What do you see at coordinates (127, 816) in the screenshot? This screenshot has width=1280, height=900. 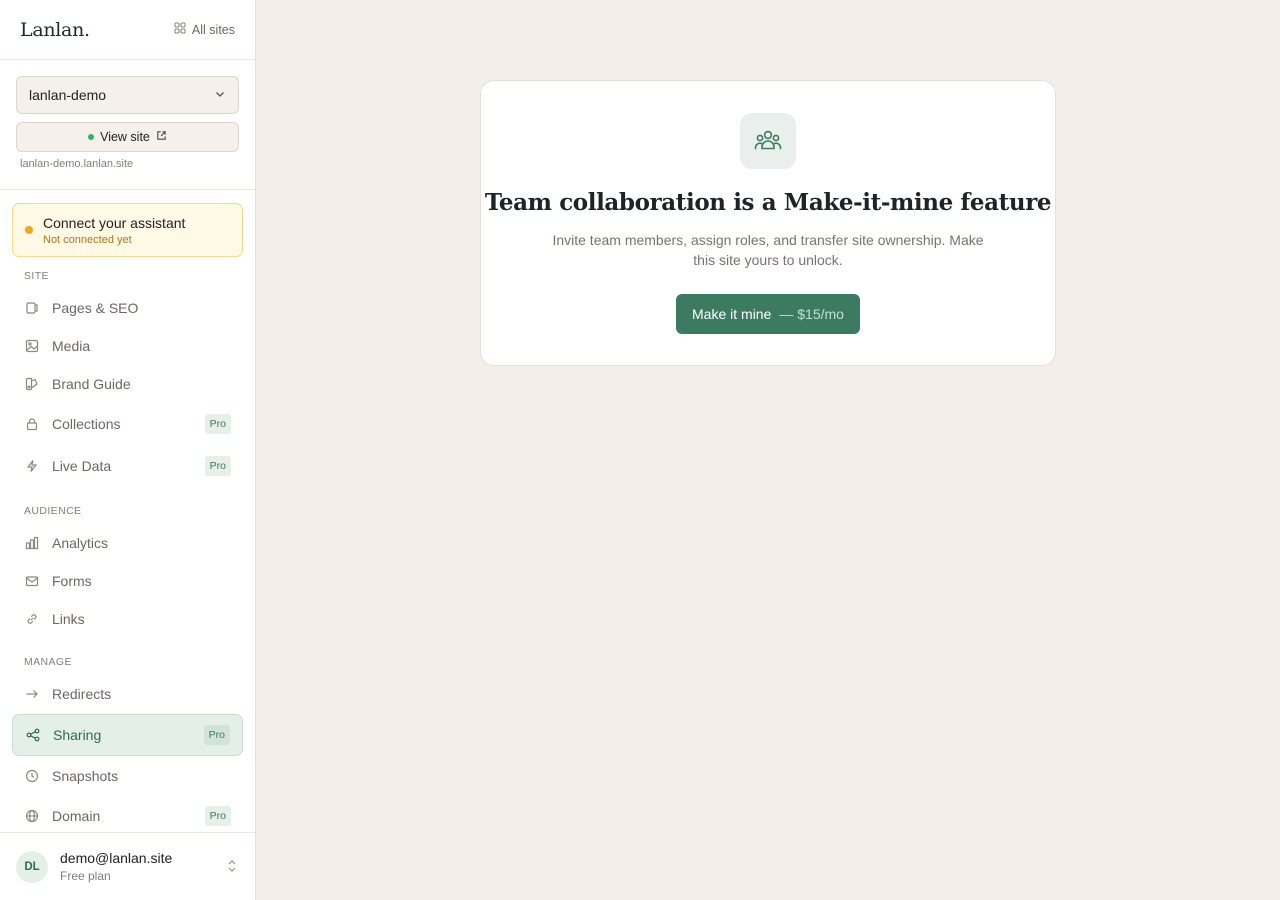 I see `sidebar-item-domain: Domain Pro` at bounding box center [127, 816].